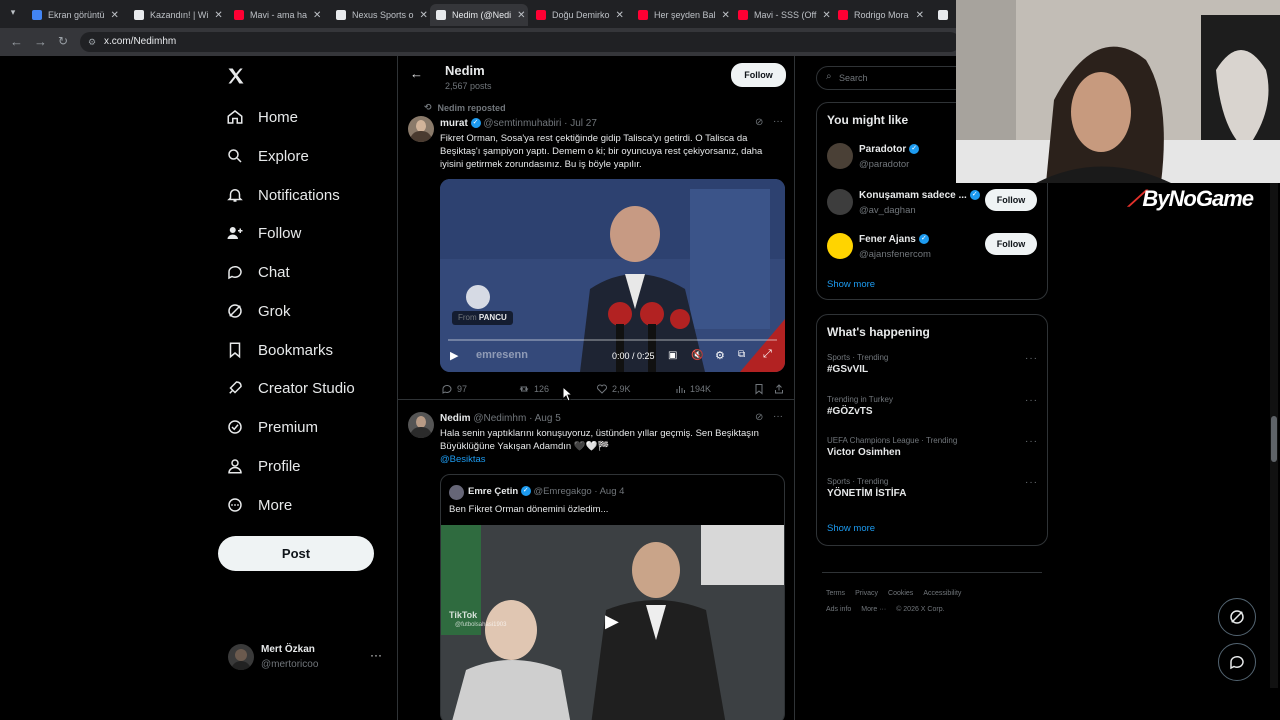  Describe the element at coordinates (741, 354) in the screenshot. I see `pip-icon: ⧉` at that location.